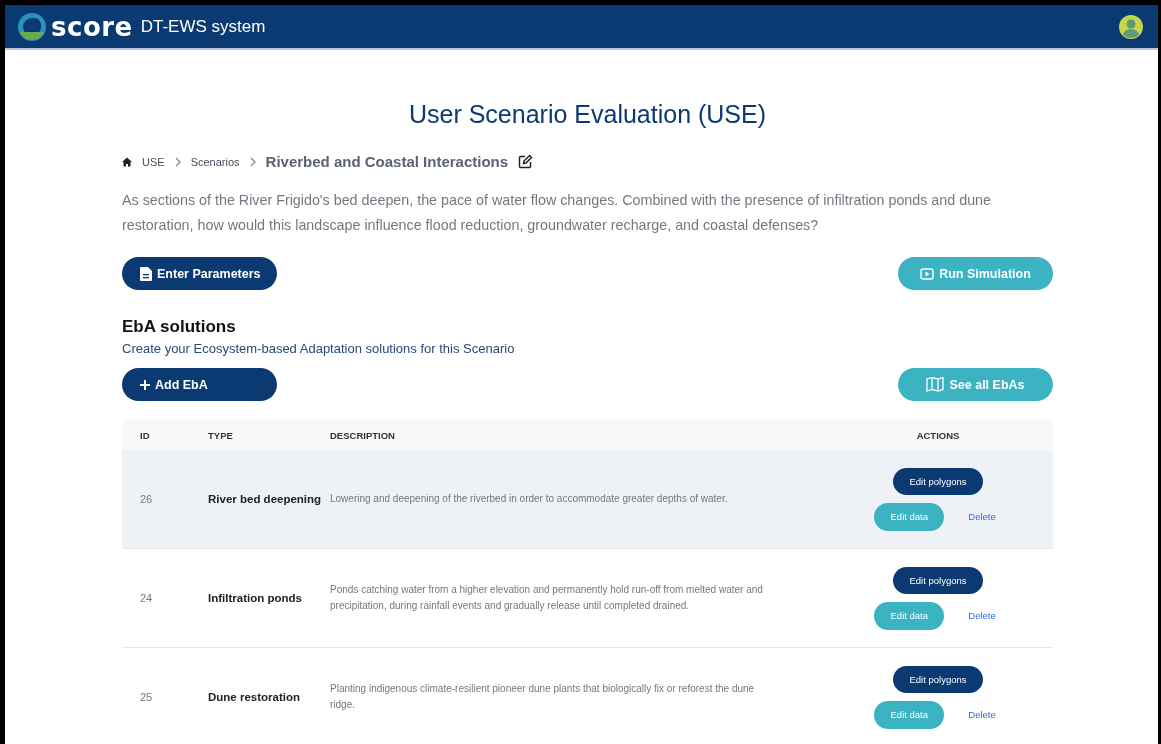 The image size is (1161, 744). I want to click on description-cell-text: Planting indigenous climate-resilient pioneer dune plants that biologically fix or reforest the dune ridge., so click(543, 697).